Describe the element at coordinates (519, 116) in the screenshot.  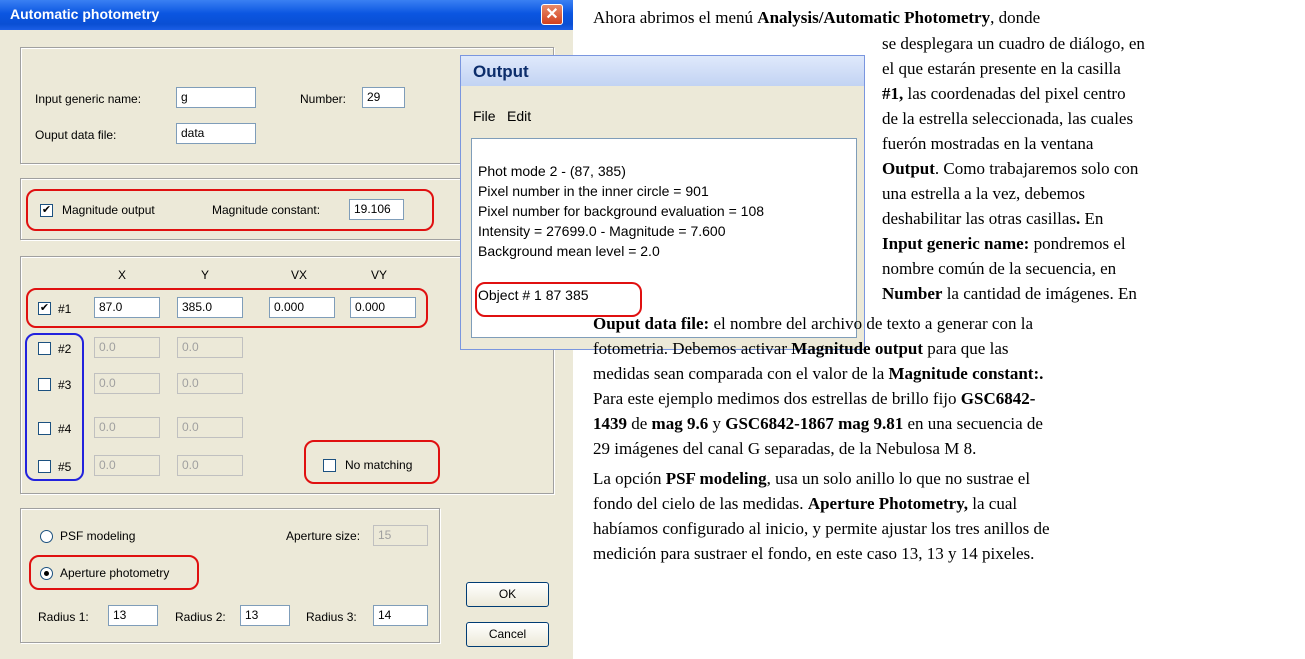
I see `menu-edit: Edit` at that location.